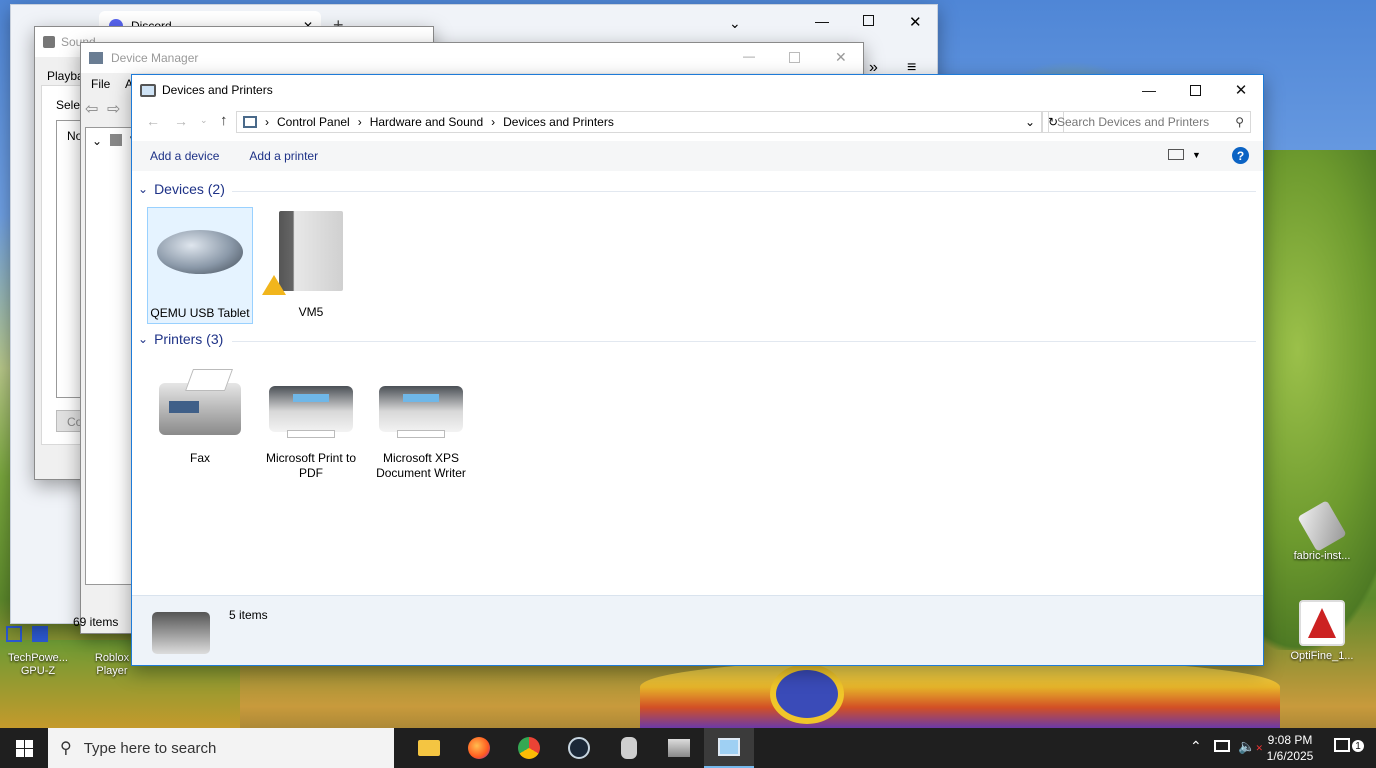 This screenshot has height=768, width=1376. I want to click on device-manager-status: 69 items, so click(96, 622).